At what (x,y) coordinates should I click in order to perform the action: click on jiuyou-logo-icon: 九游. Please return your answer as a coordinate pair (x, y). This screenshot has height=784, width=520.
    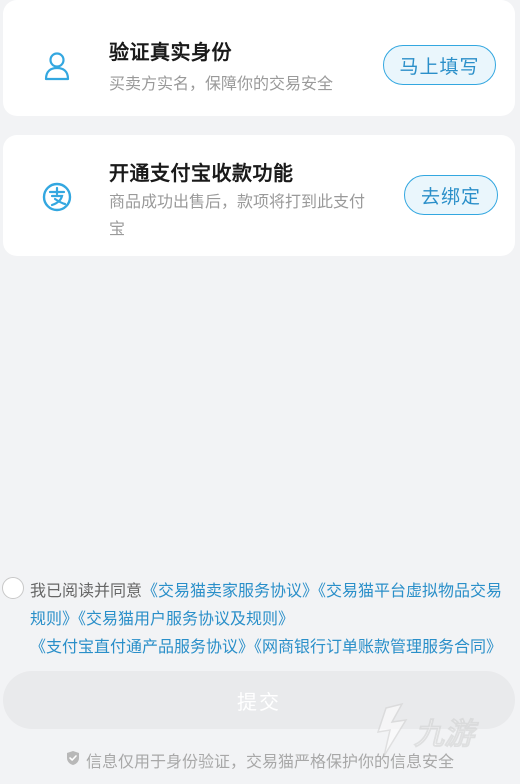
    Looking at the image, I should click on (432, 731).